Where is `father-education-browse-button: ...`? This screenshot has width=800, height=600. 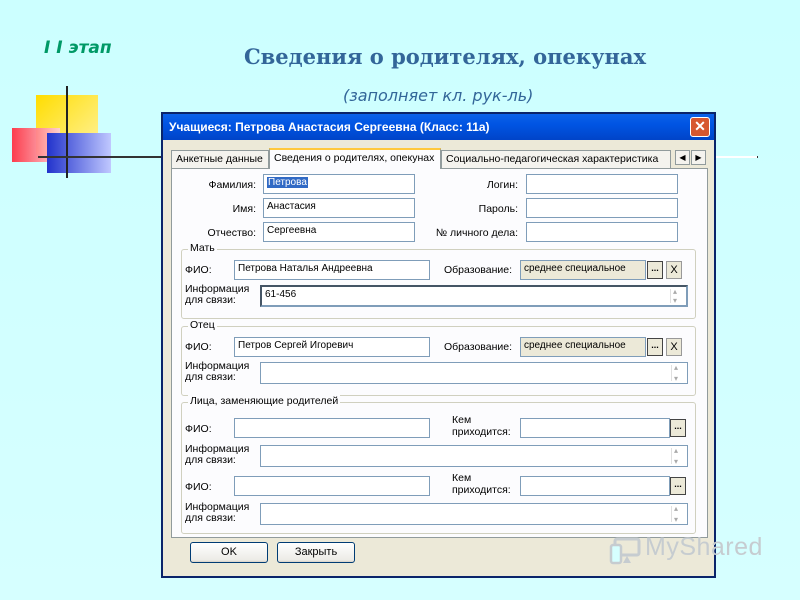 father-education-browse-button: ... is located at coordinates (655, 347).